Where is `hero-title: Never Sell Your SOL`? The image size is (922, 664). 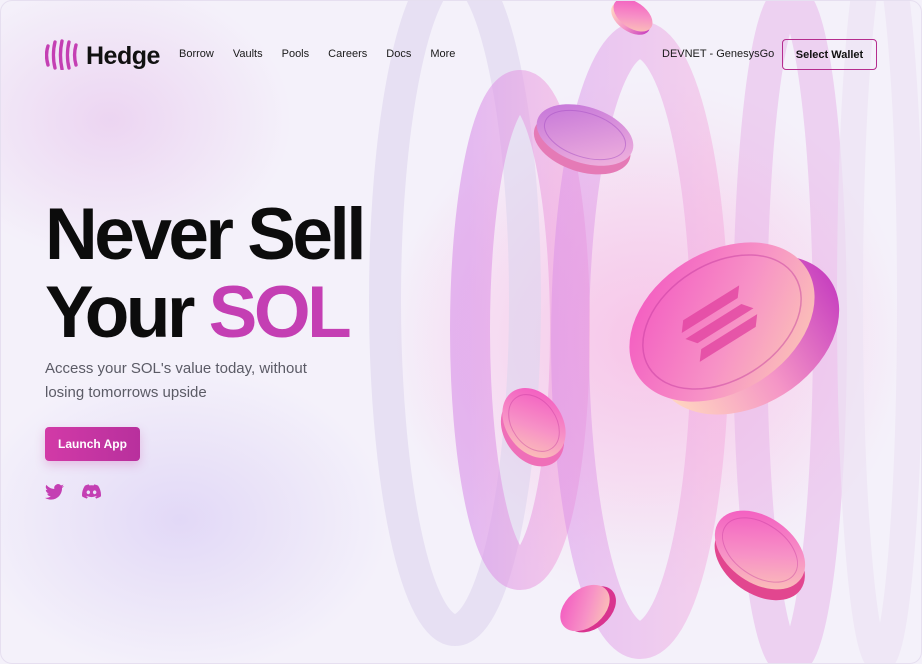
hero-title: Never Sell Your SOL is located at coordinates (206, 273).